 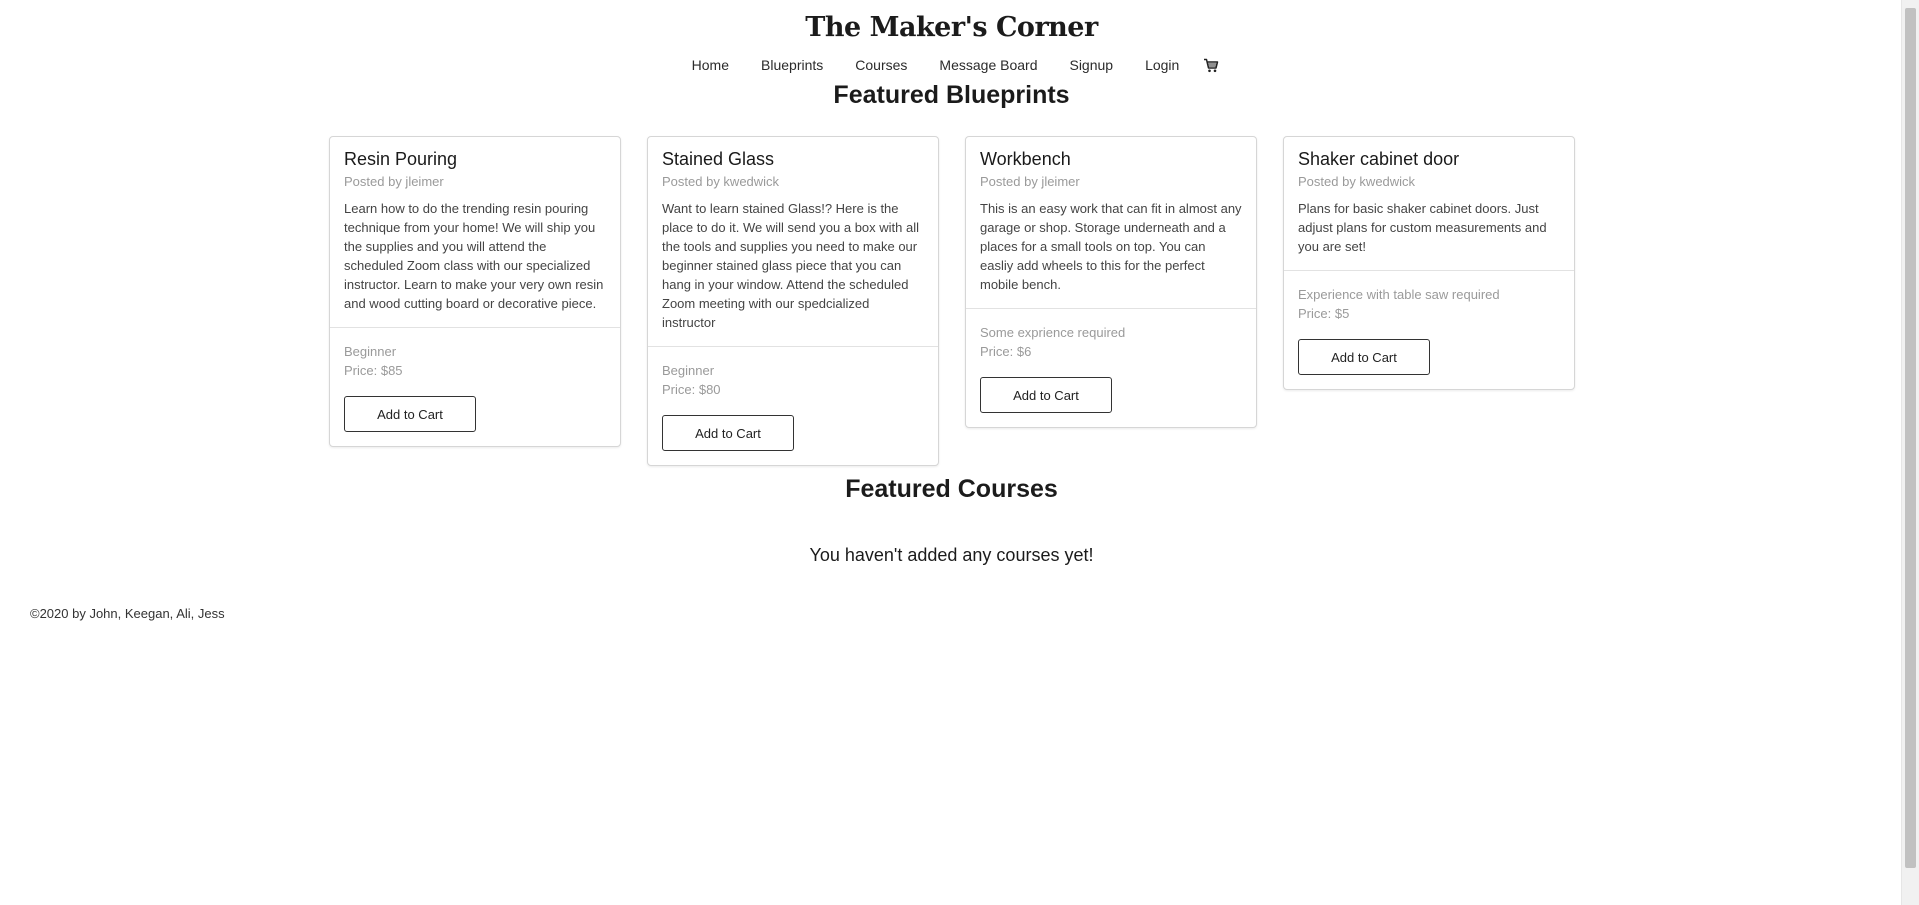 What do you see at coordinates (951, 555) in the screenshot?
I see `courses-empty-message: You haven't added any courses yet!` at bounding box center [951, 555].